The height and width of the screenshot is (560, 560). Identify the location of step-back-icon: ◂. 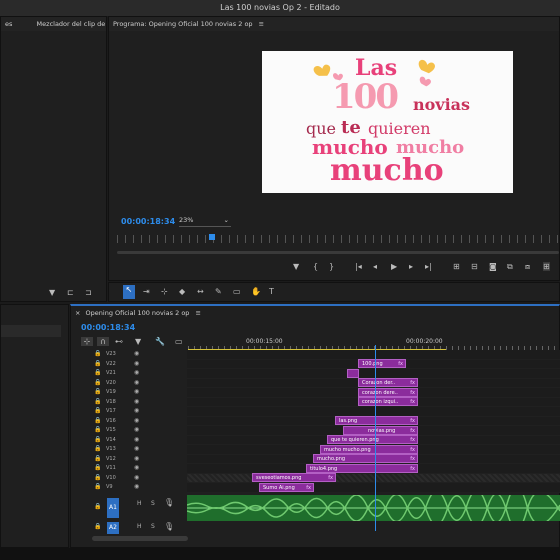
(375, 266).